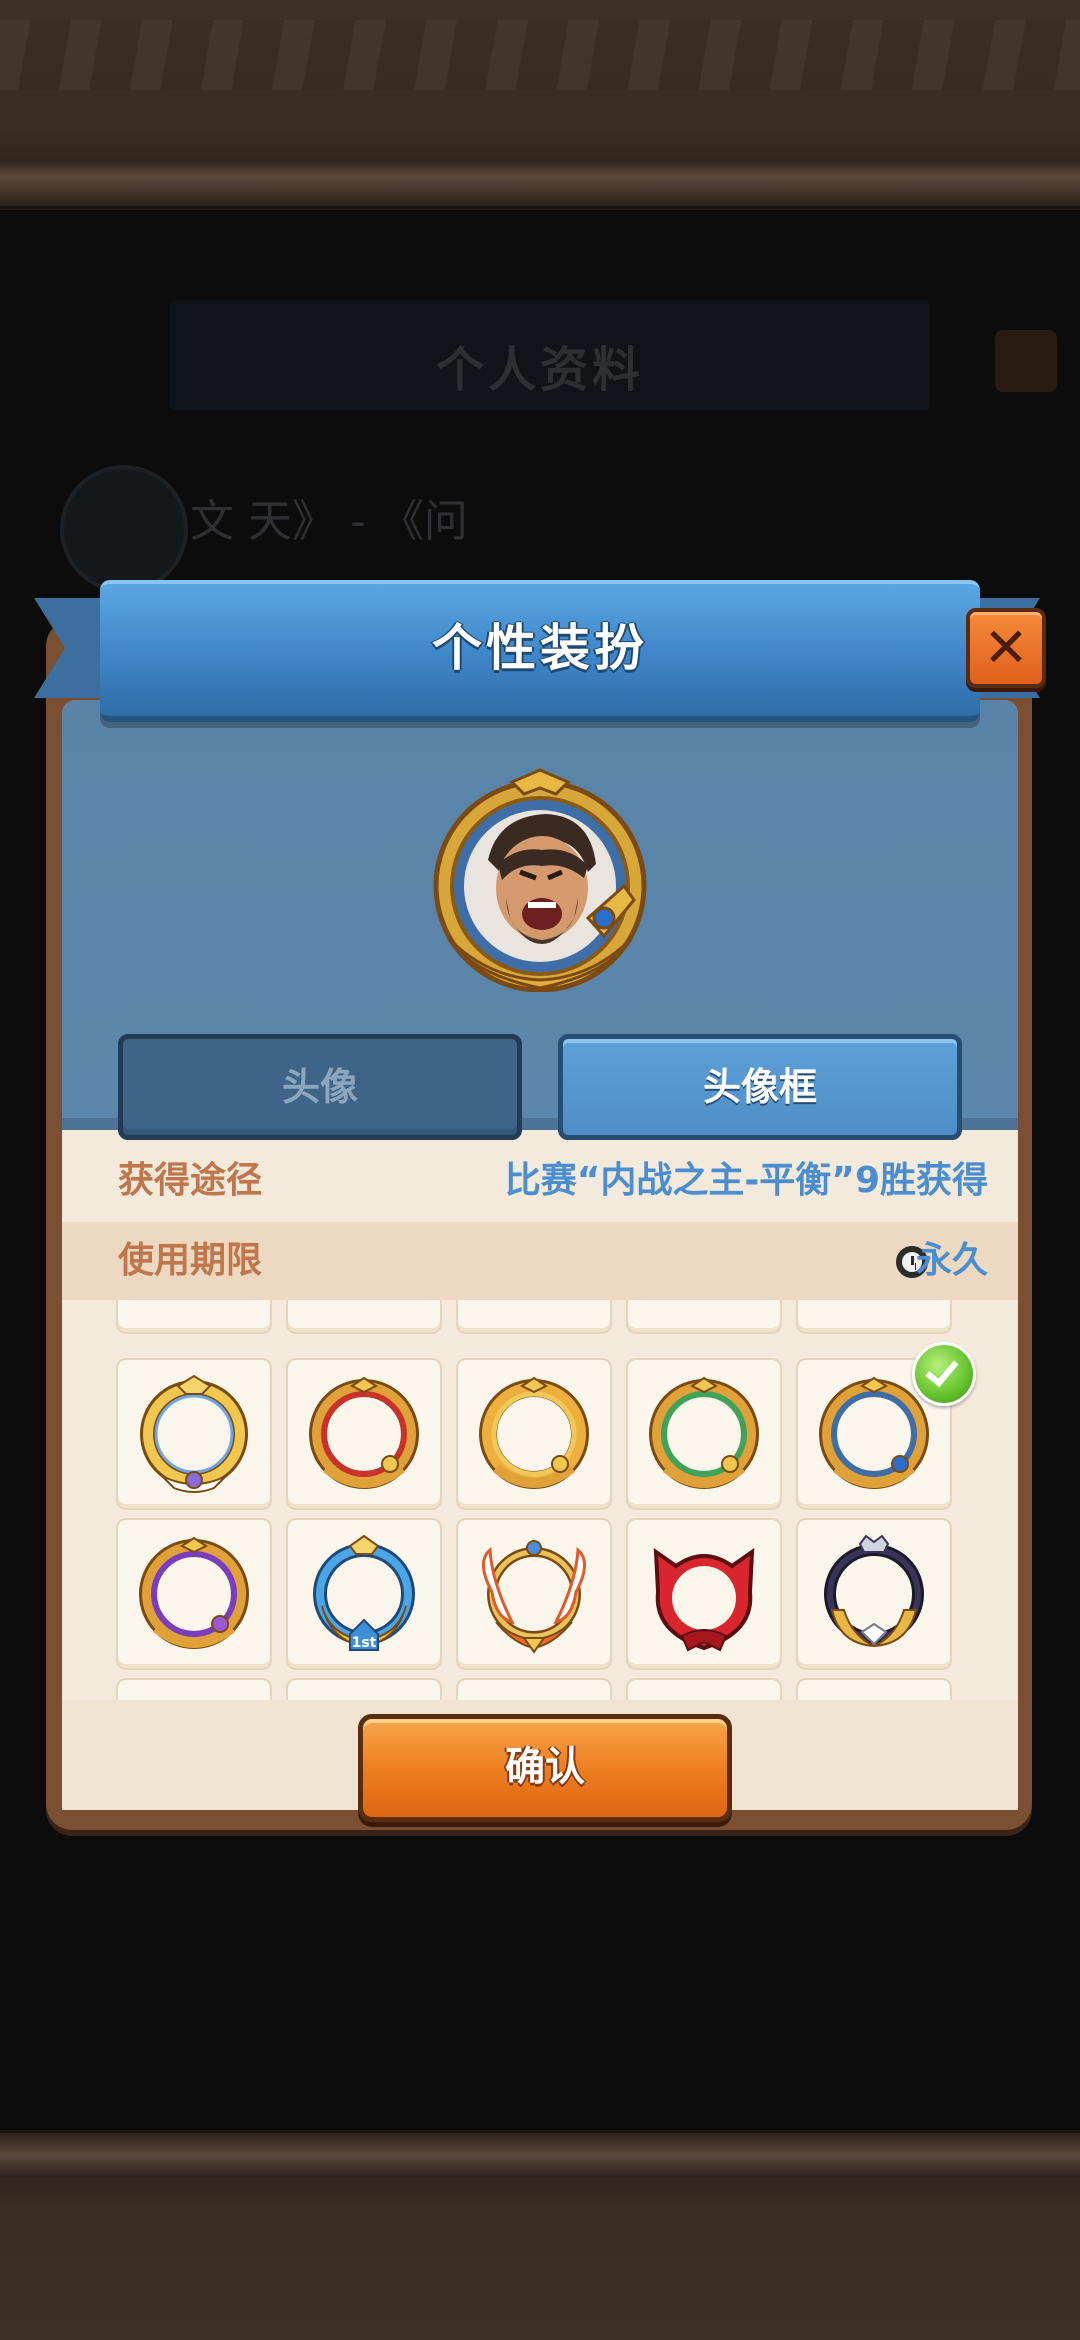 This screenshot has height=2340, width=1080. I want to click on wood-frame-top-trim, so click(540, 184).